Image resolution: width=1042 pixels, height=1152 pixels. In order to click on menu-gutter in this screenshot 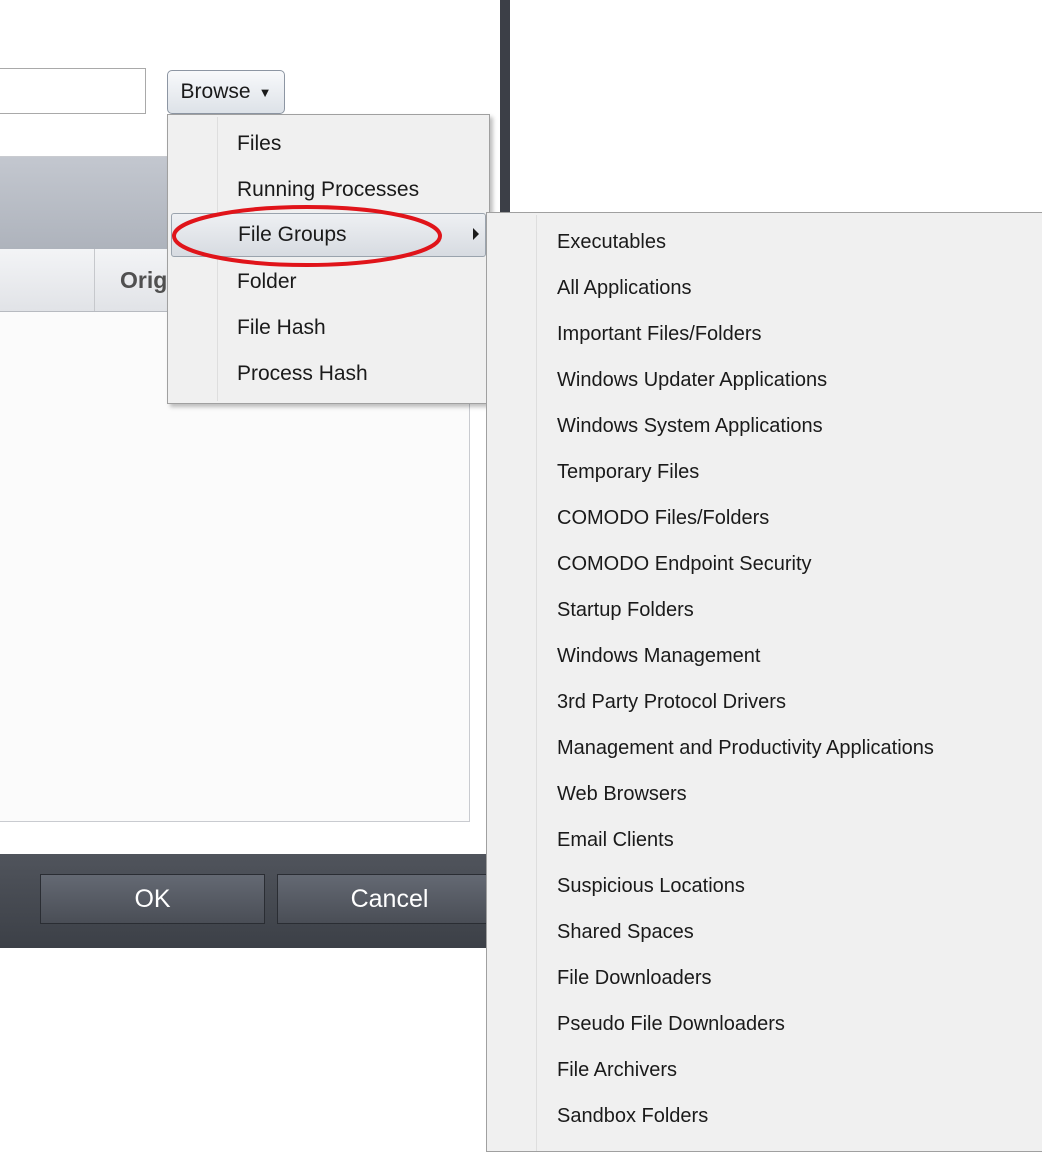, I will do `click(536, 683)`.